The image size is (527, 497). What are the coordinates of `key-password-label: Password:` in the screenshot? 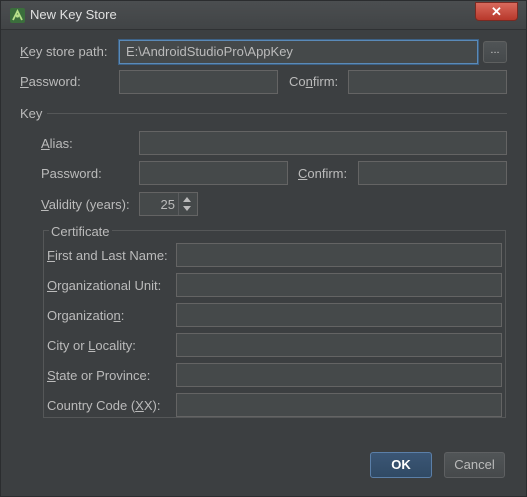 It's located at (71, 173).